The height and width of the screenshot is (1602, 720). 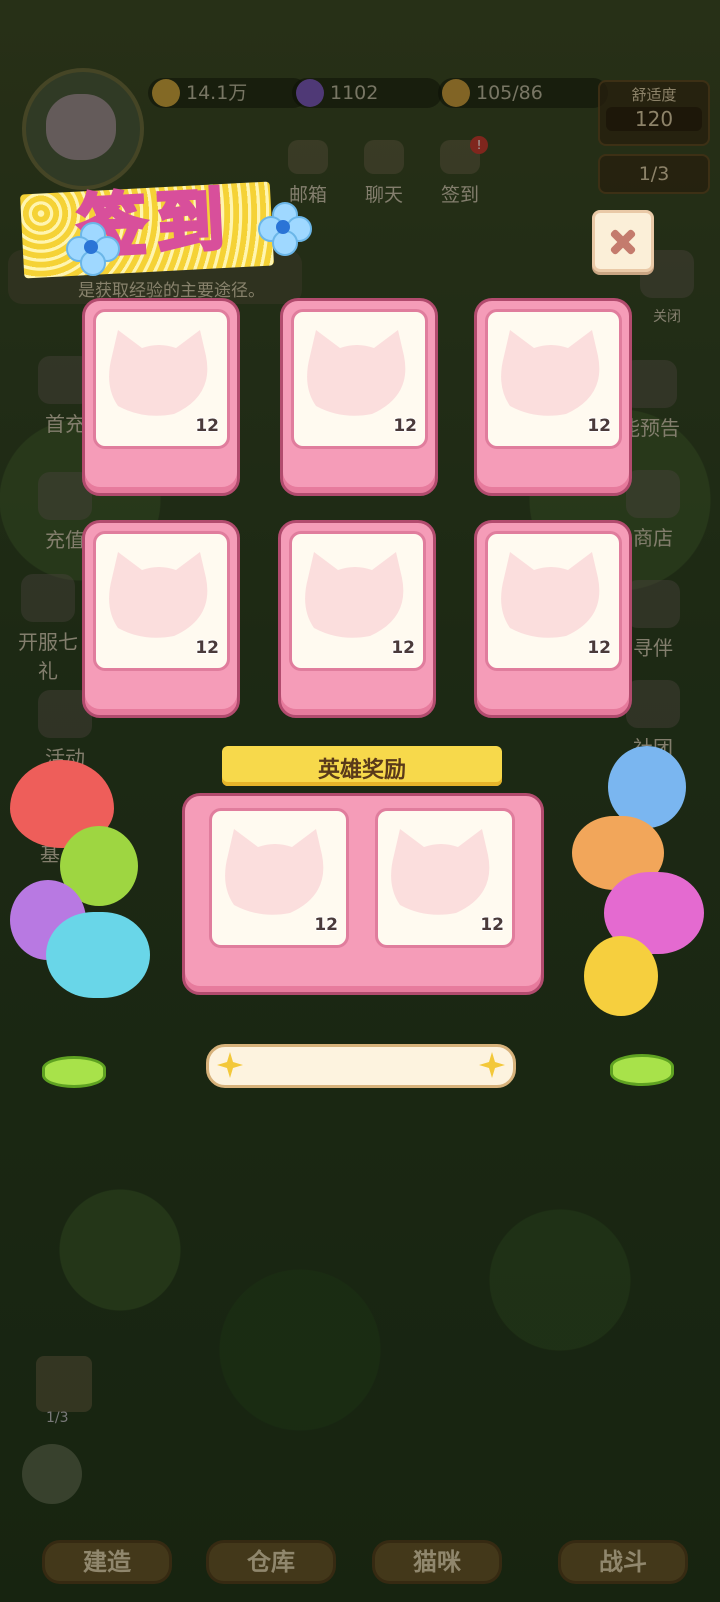 I want to click on hero-reward-label: 英雄奖励, so click(x=361, y=770).